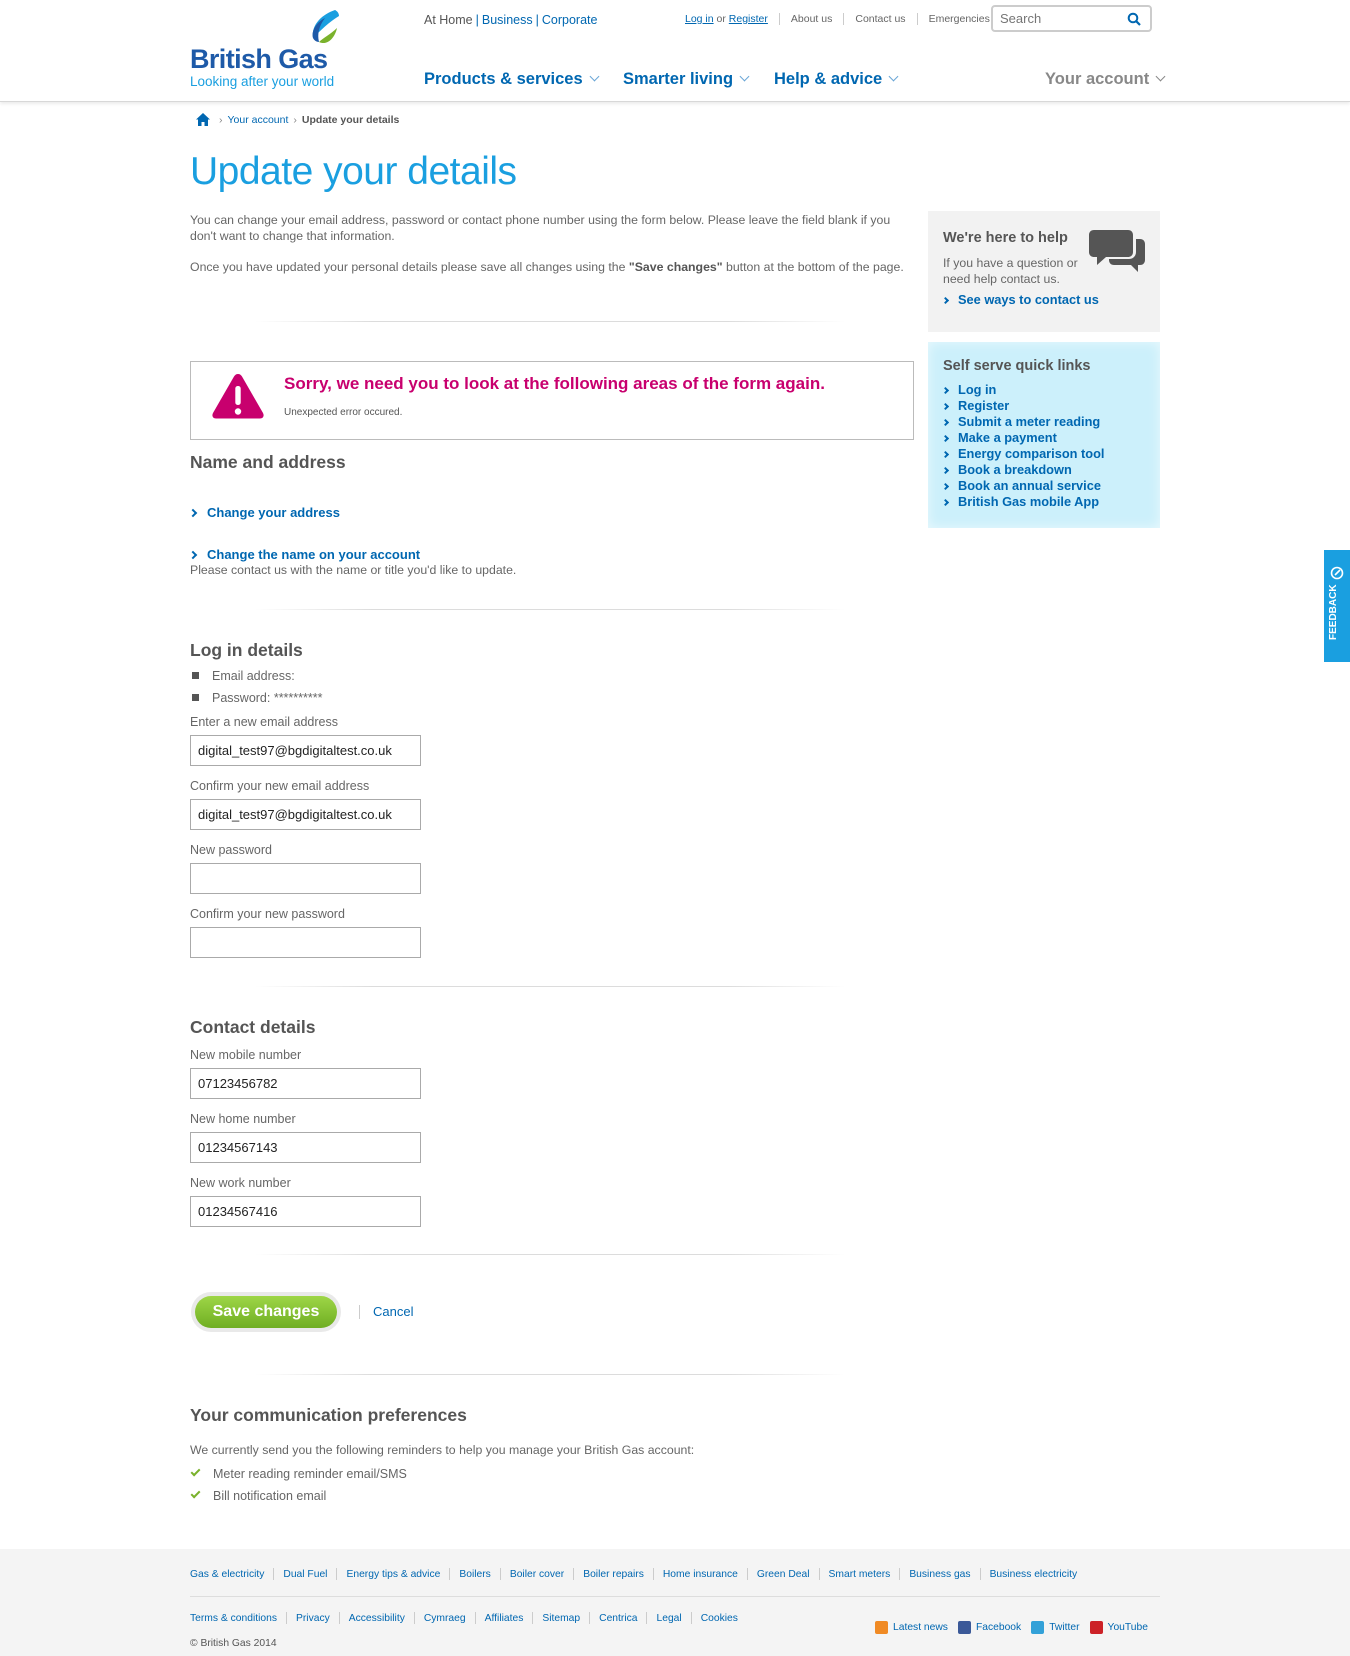 Image resolution: width=1350 pixels, height=1656 pixels. Describe the element at coordinates (836, 79) in the screenshot. I see `nav-help-advice: Help & advice` at that location.